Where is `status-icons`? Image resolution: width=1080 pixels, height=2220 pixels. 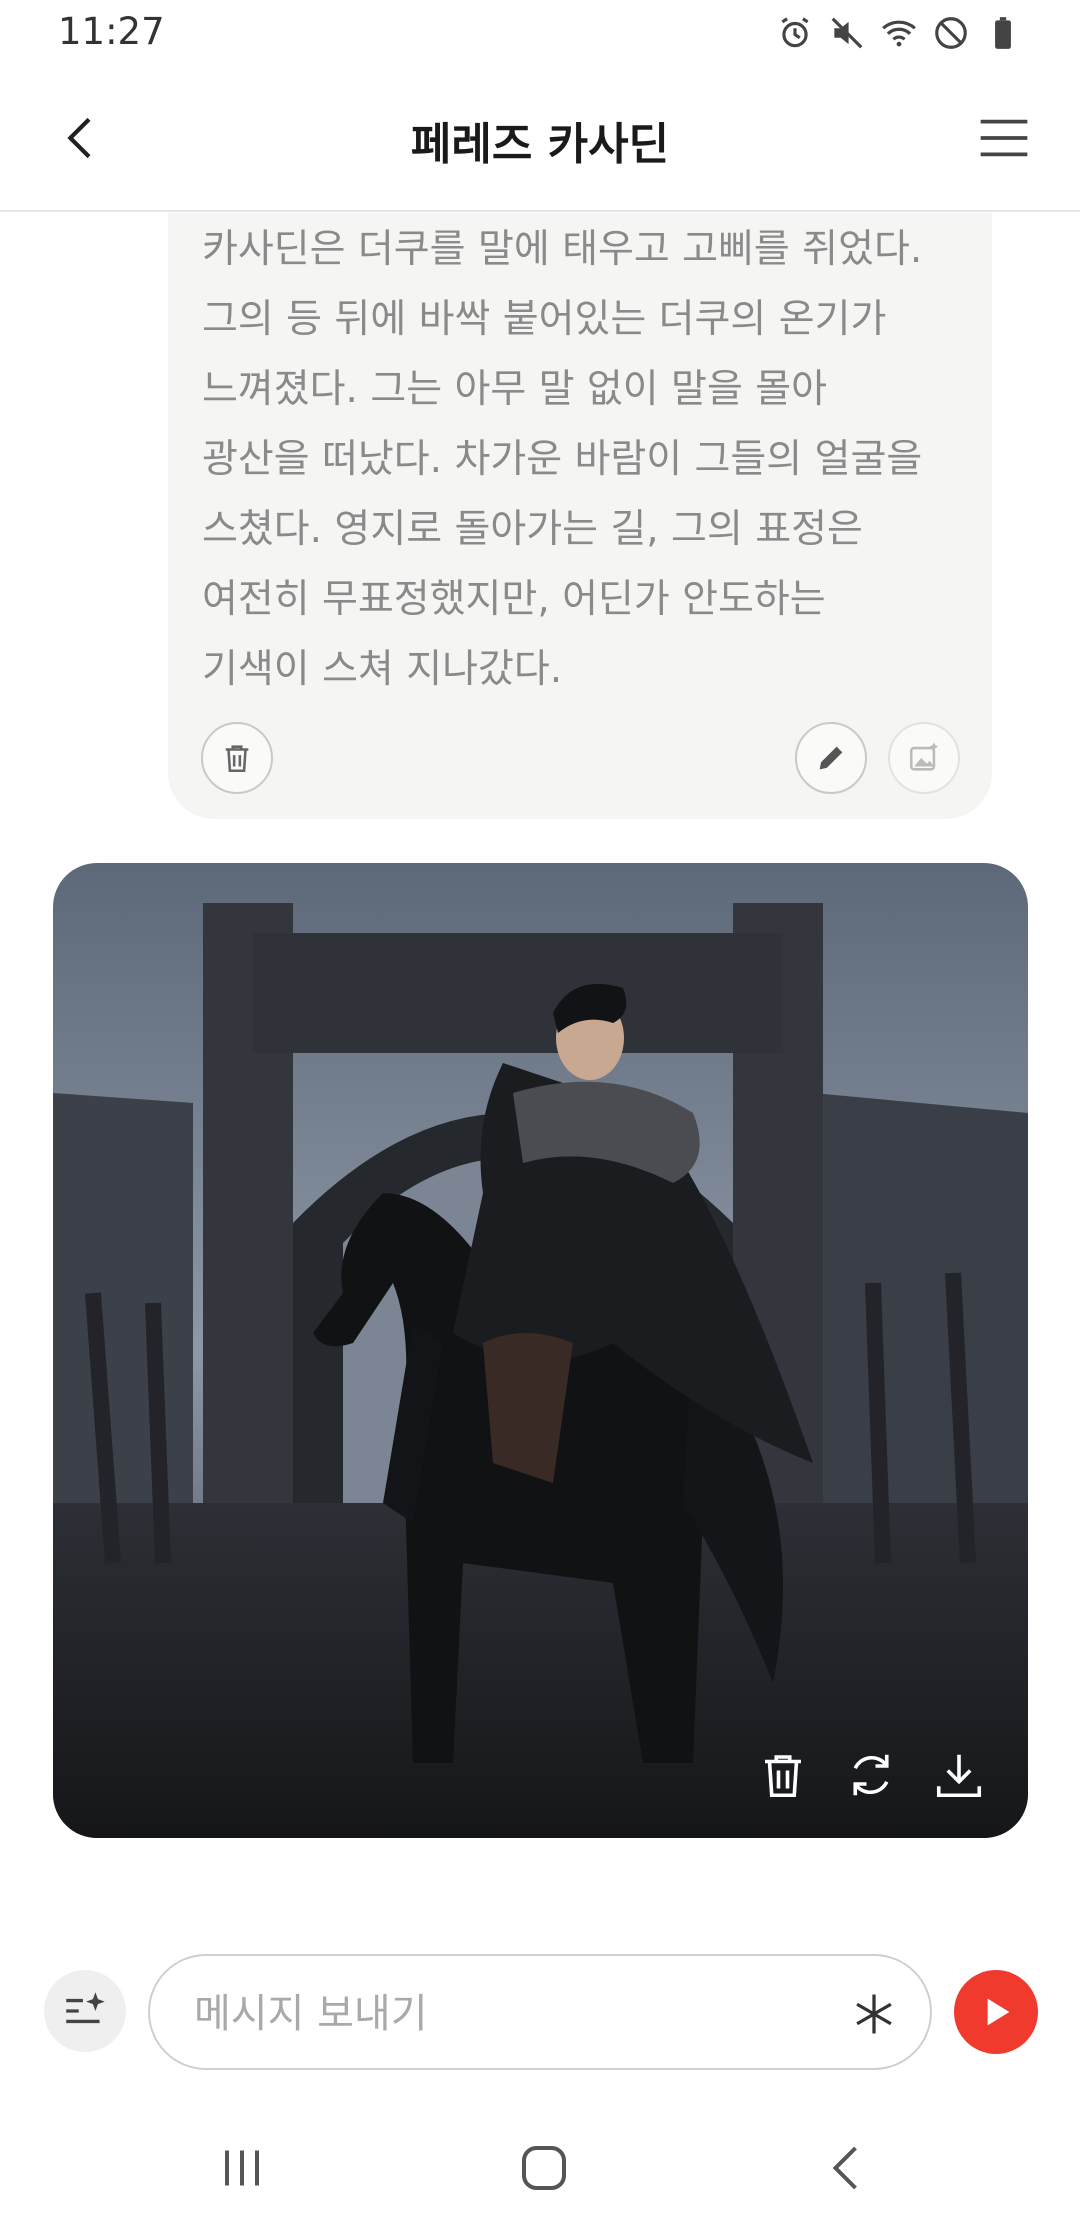
status-icons is located at coordinates (899, 33).